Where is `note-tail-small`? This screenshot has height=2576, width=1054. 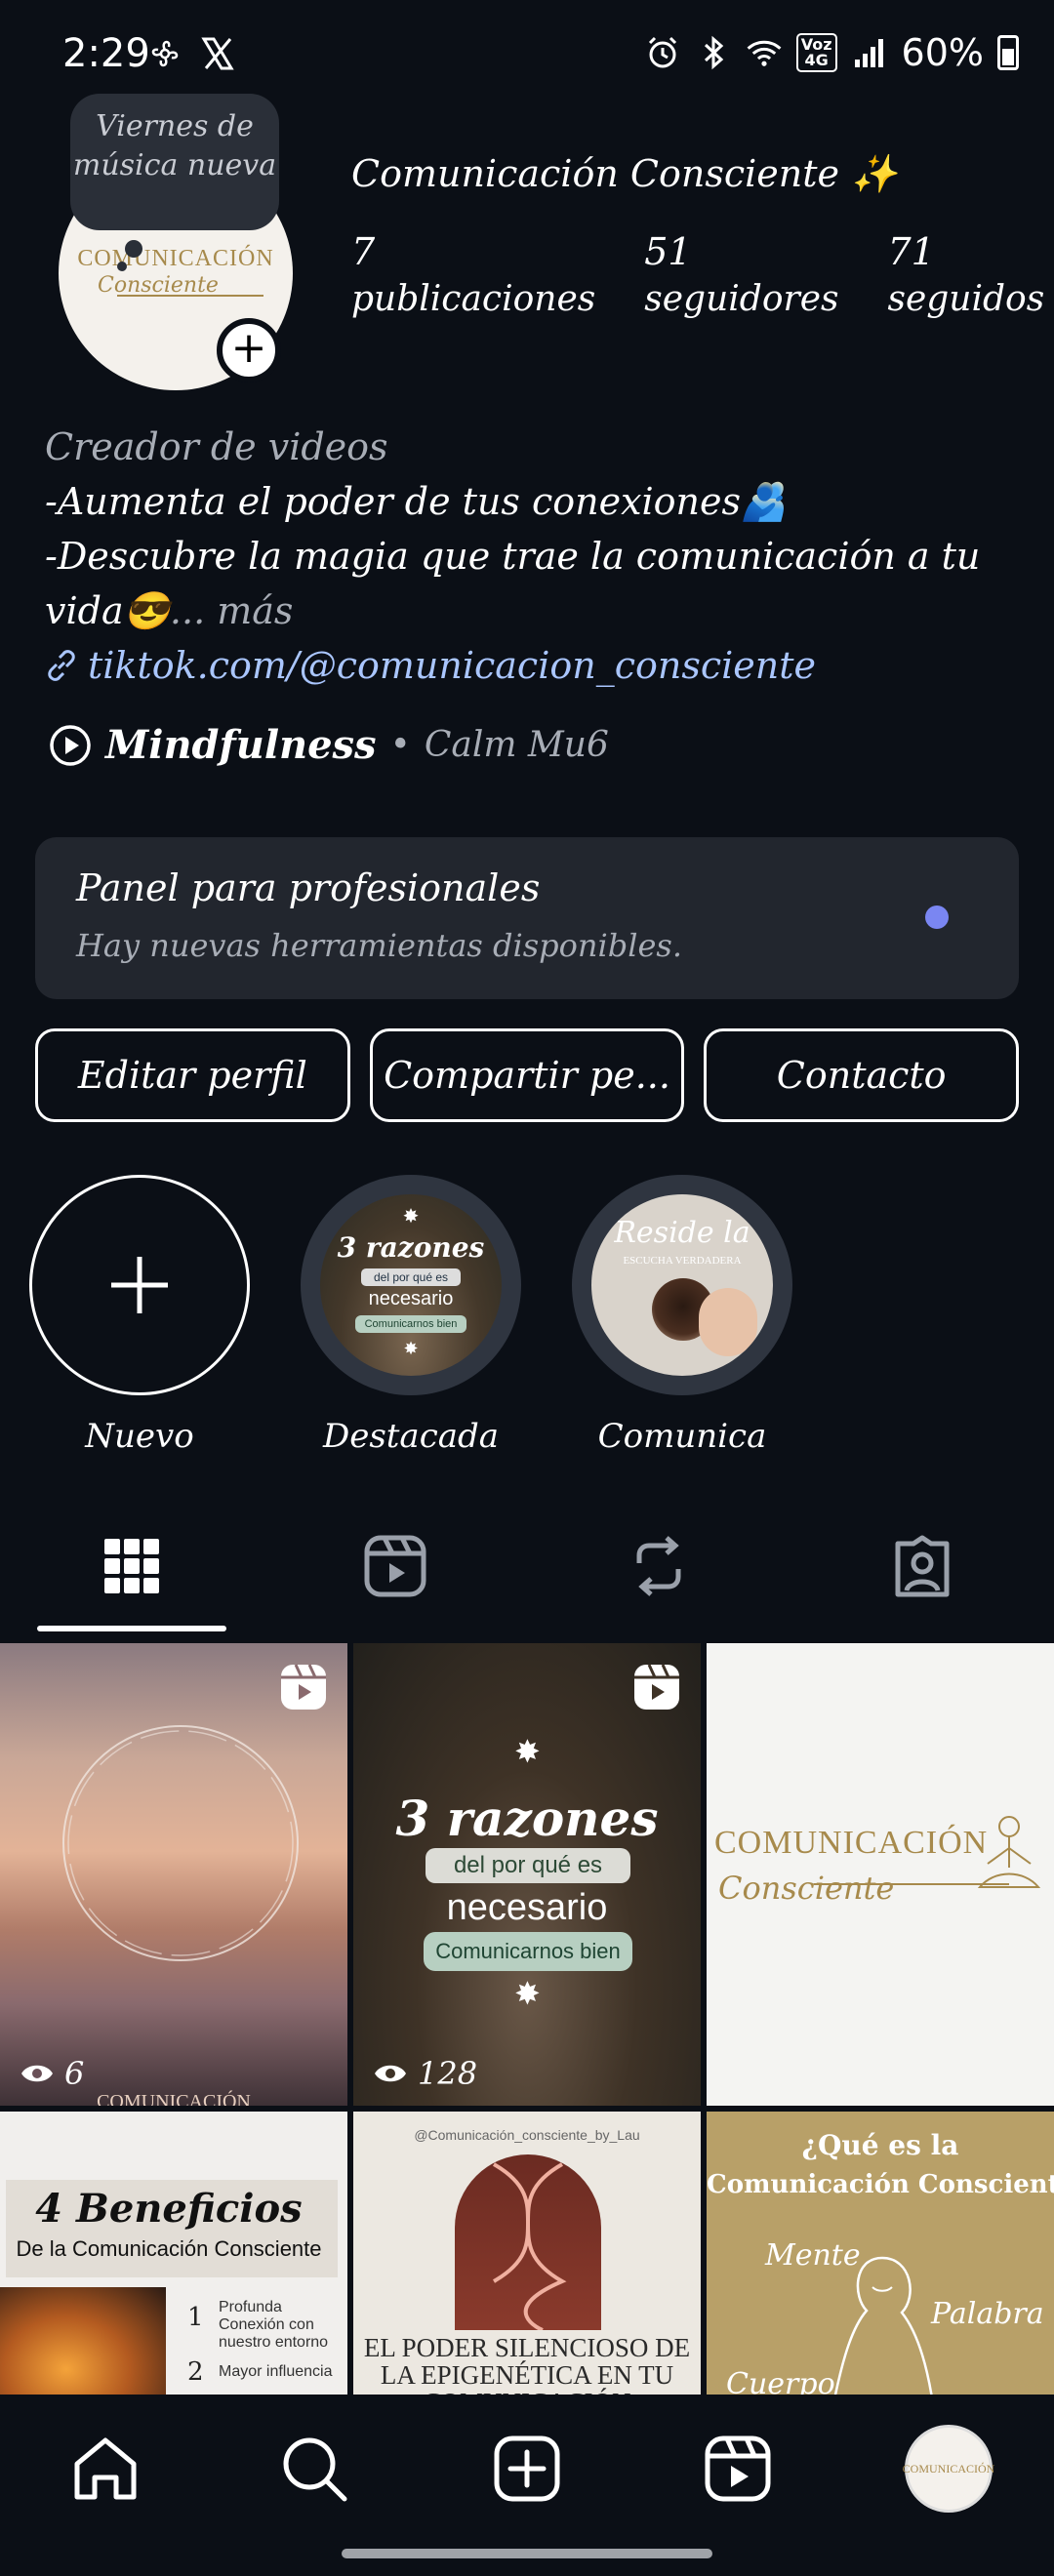 note-tail-small is located at coordinates (122, 266).